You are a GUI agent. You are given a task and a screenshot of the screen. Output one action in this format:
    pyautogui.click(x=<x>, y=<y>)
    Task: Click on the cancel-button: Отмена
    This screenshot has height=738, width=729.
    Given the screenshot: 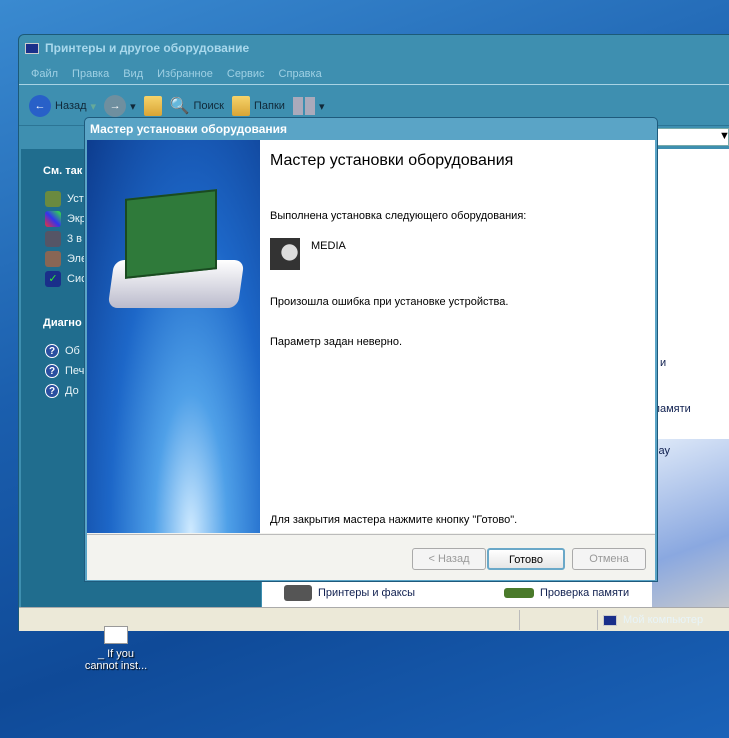 What is the action you would take?
    pyautogui.click(x=609, y=559)
    